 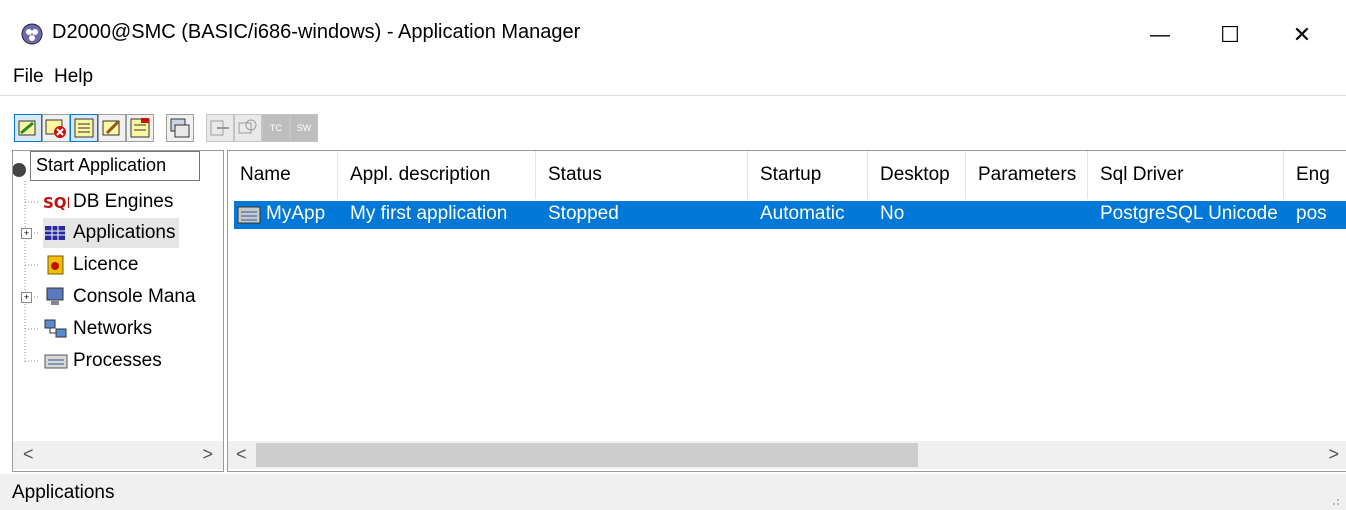 I want to click on tc-icon: TC, so click(x=276, y=128).